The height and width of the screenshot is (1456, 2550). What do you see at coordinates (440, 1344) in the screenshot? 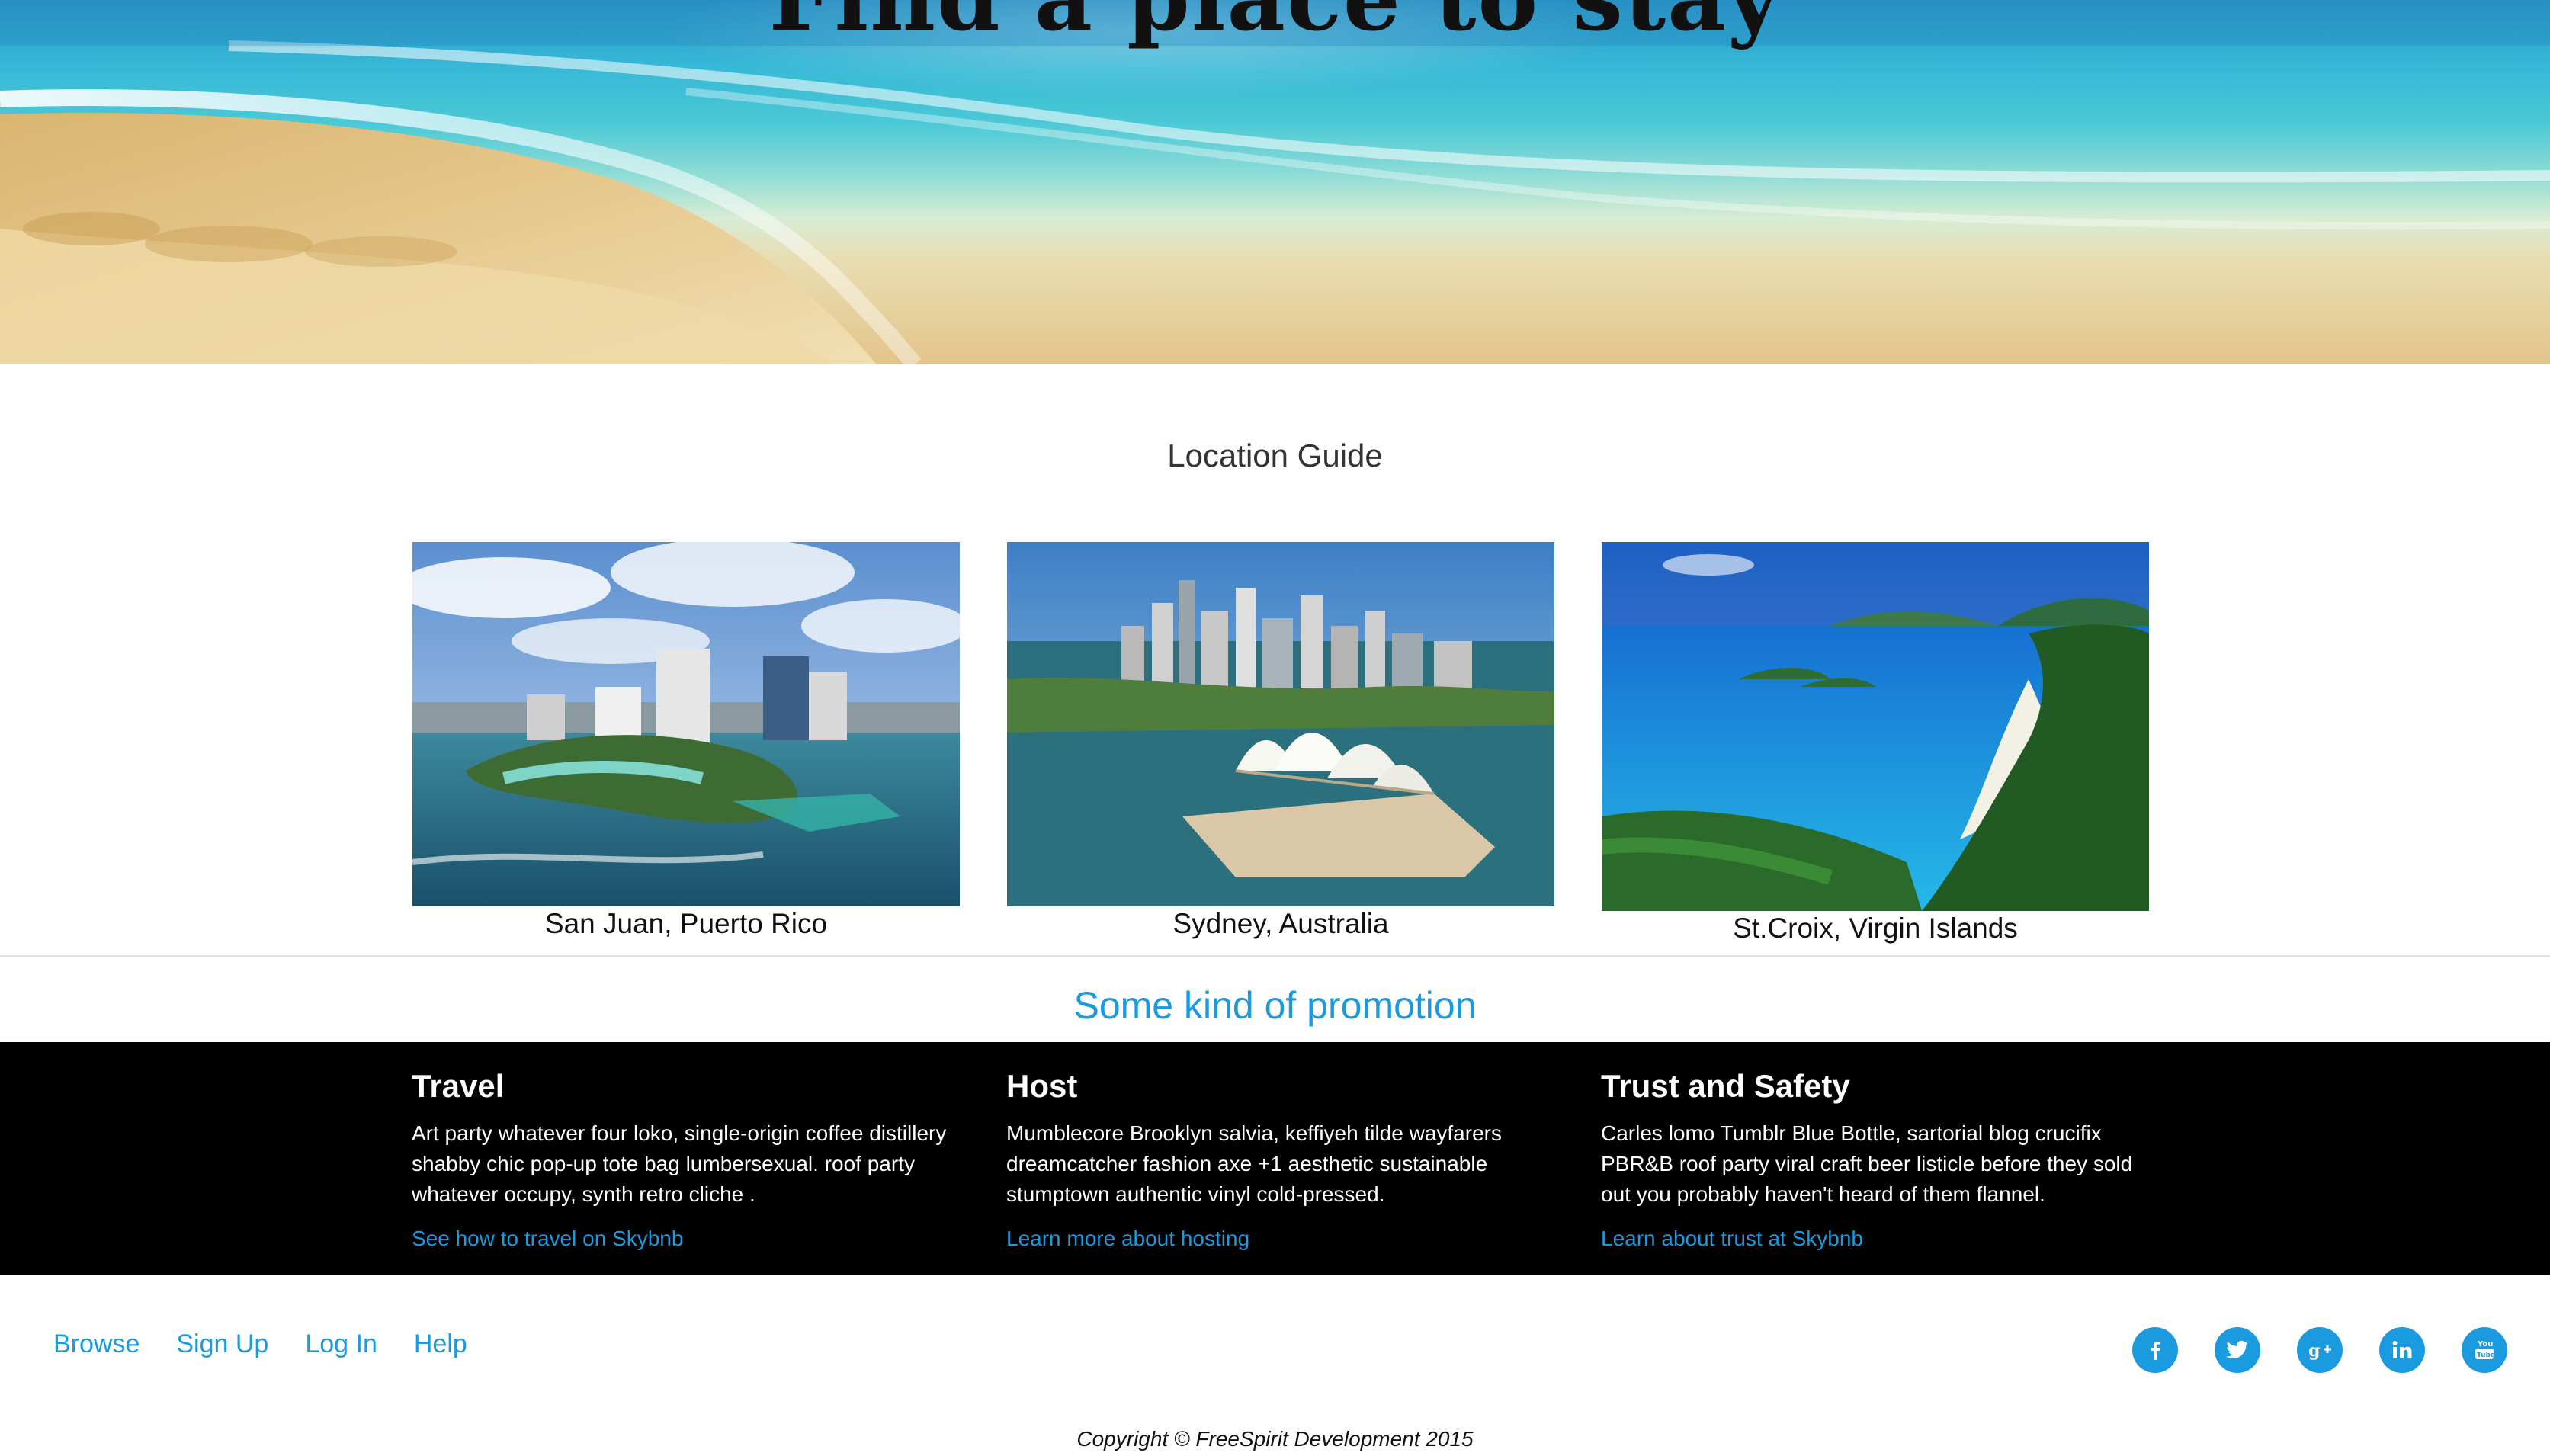
I see `help-link: Help` at bounding box center [440, 1344].